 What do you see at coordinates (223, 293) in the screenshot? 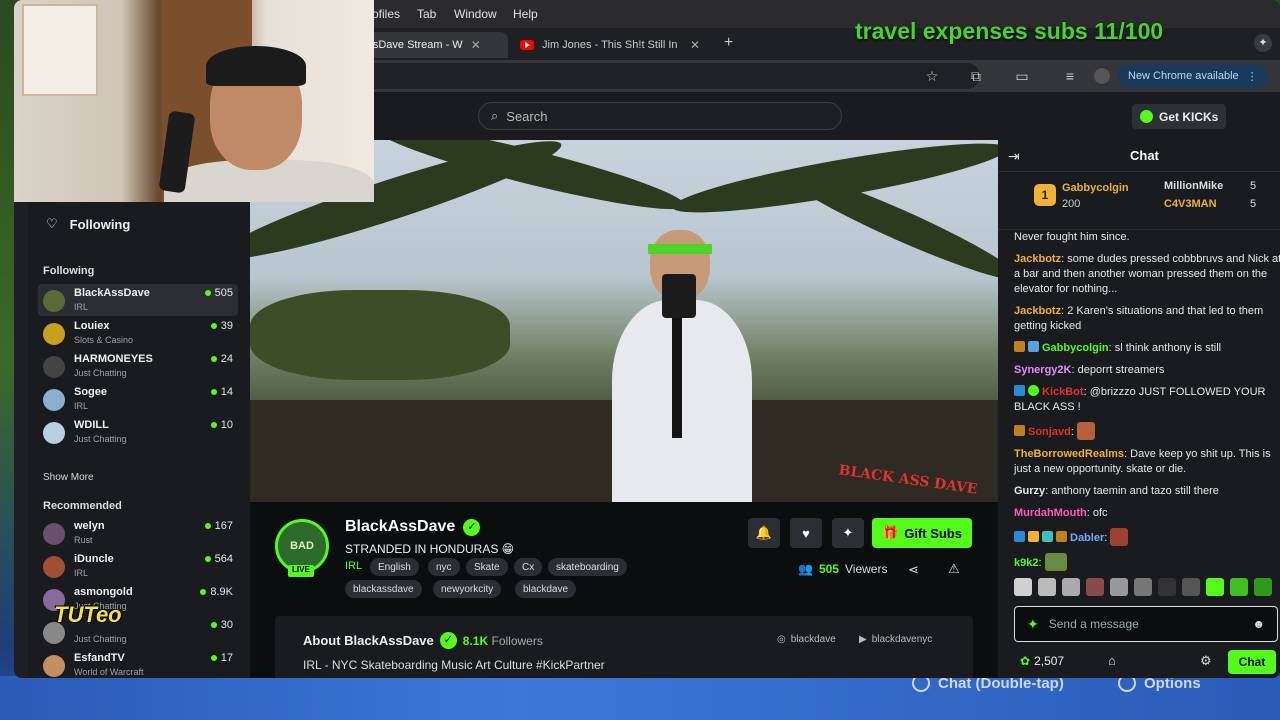
I see `viewer-count-value: 505` at bounding box center [223, 293].